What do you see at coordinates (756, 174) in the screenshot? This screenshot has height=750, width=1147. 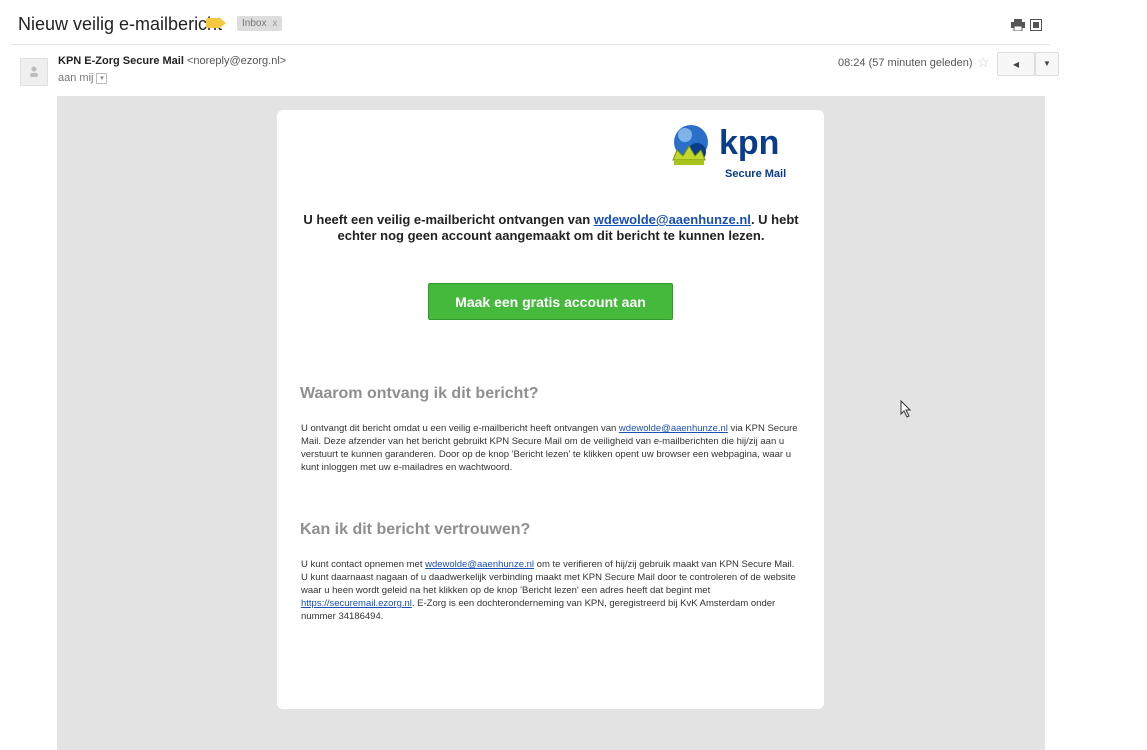 I see `kpn-logo-subtitle: Secure Mail` at bounding box center [756, 174].